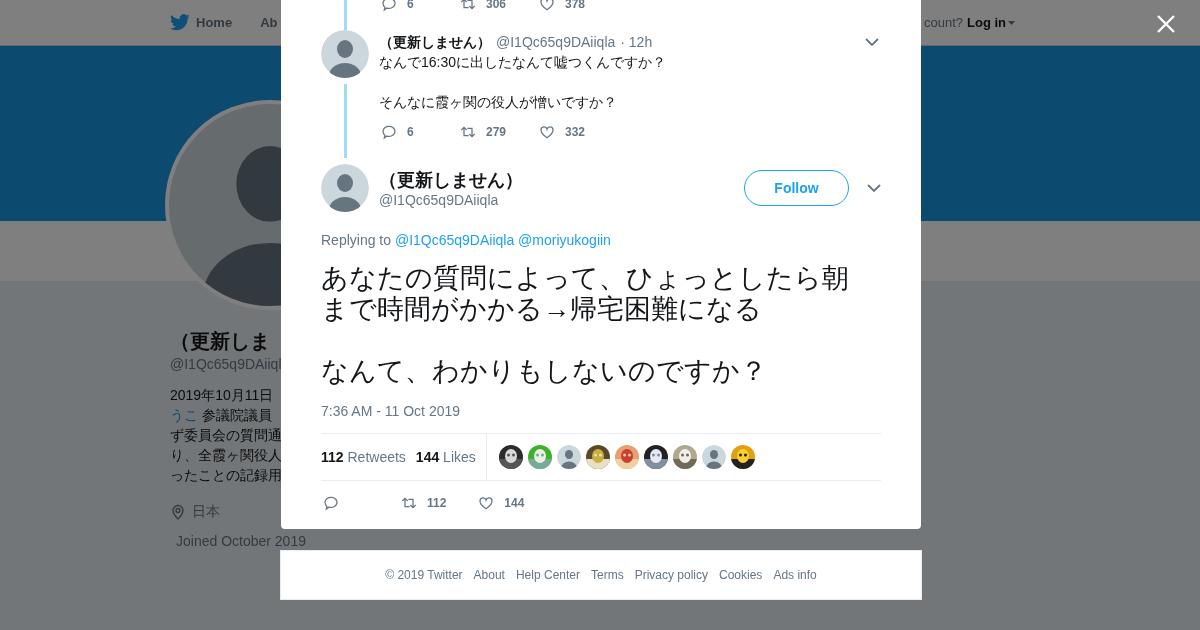 The image size is (1200, 630). Describe the element at coordinates (206, 512) in the screenshot. I see `profile-location: 日本` at that location.